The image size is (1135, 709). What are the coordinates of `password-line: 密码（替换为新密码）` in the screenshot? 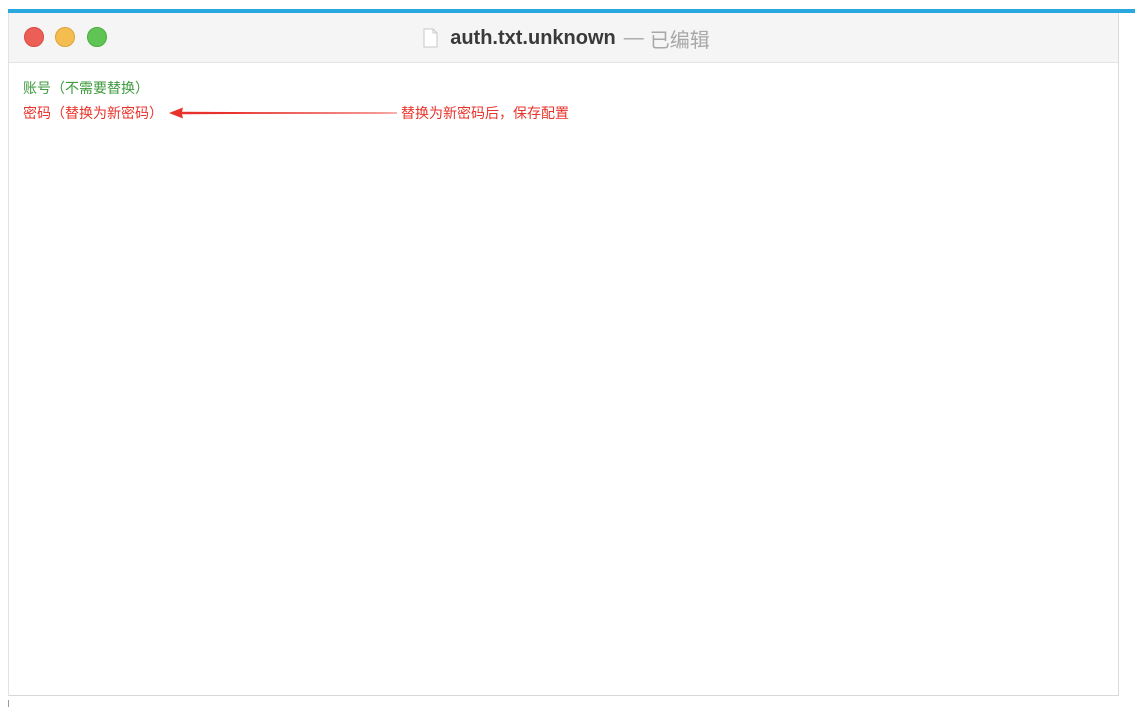 It's located at (93, 113).